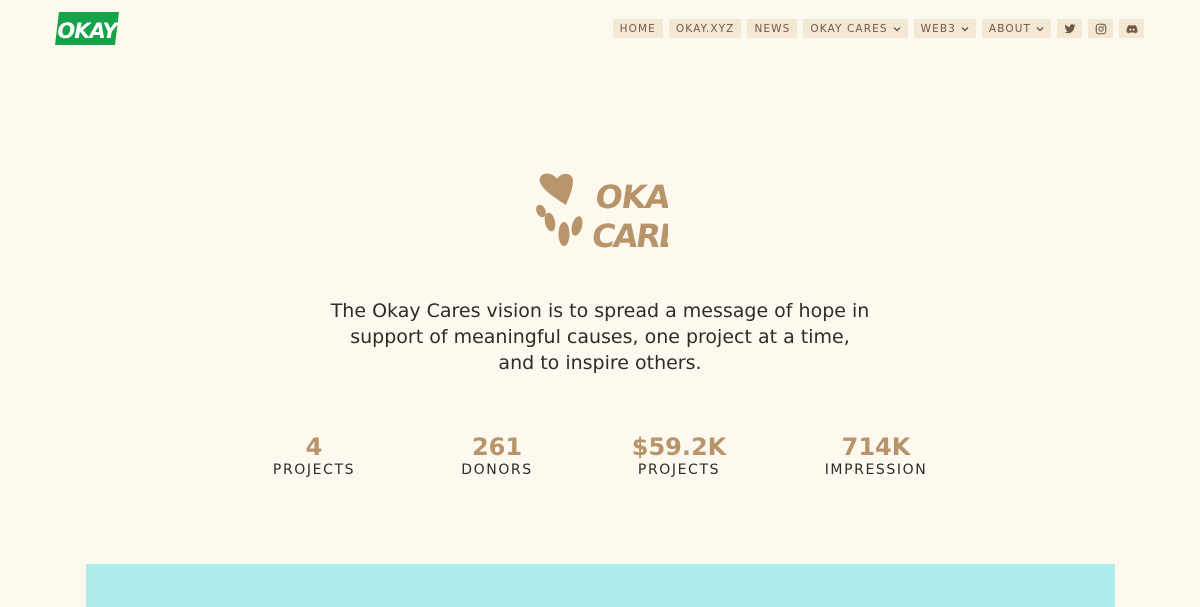  I want to click on twitter-link, so click(1069, 28).